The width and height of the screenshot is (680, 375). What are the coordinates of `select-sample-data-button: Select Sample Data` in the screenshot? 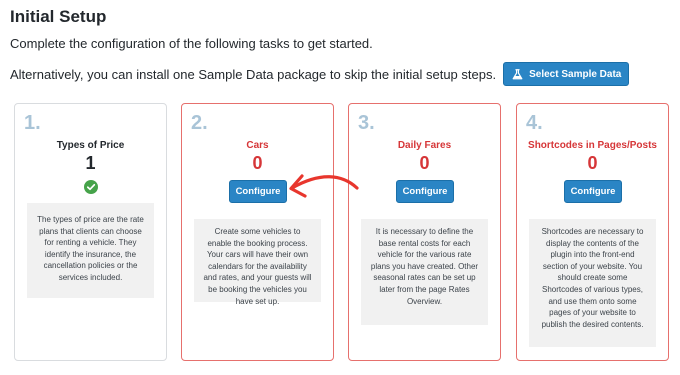 It's located at (566, 74).